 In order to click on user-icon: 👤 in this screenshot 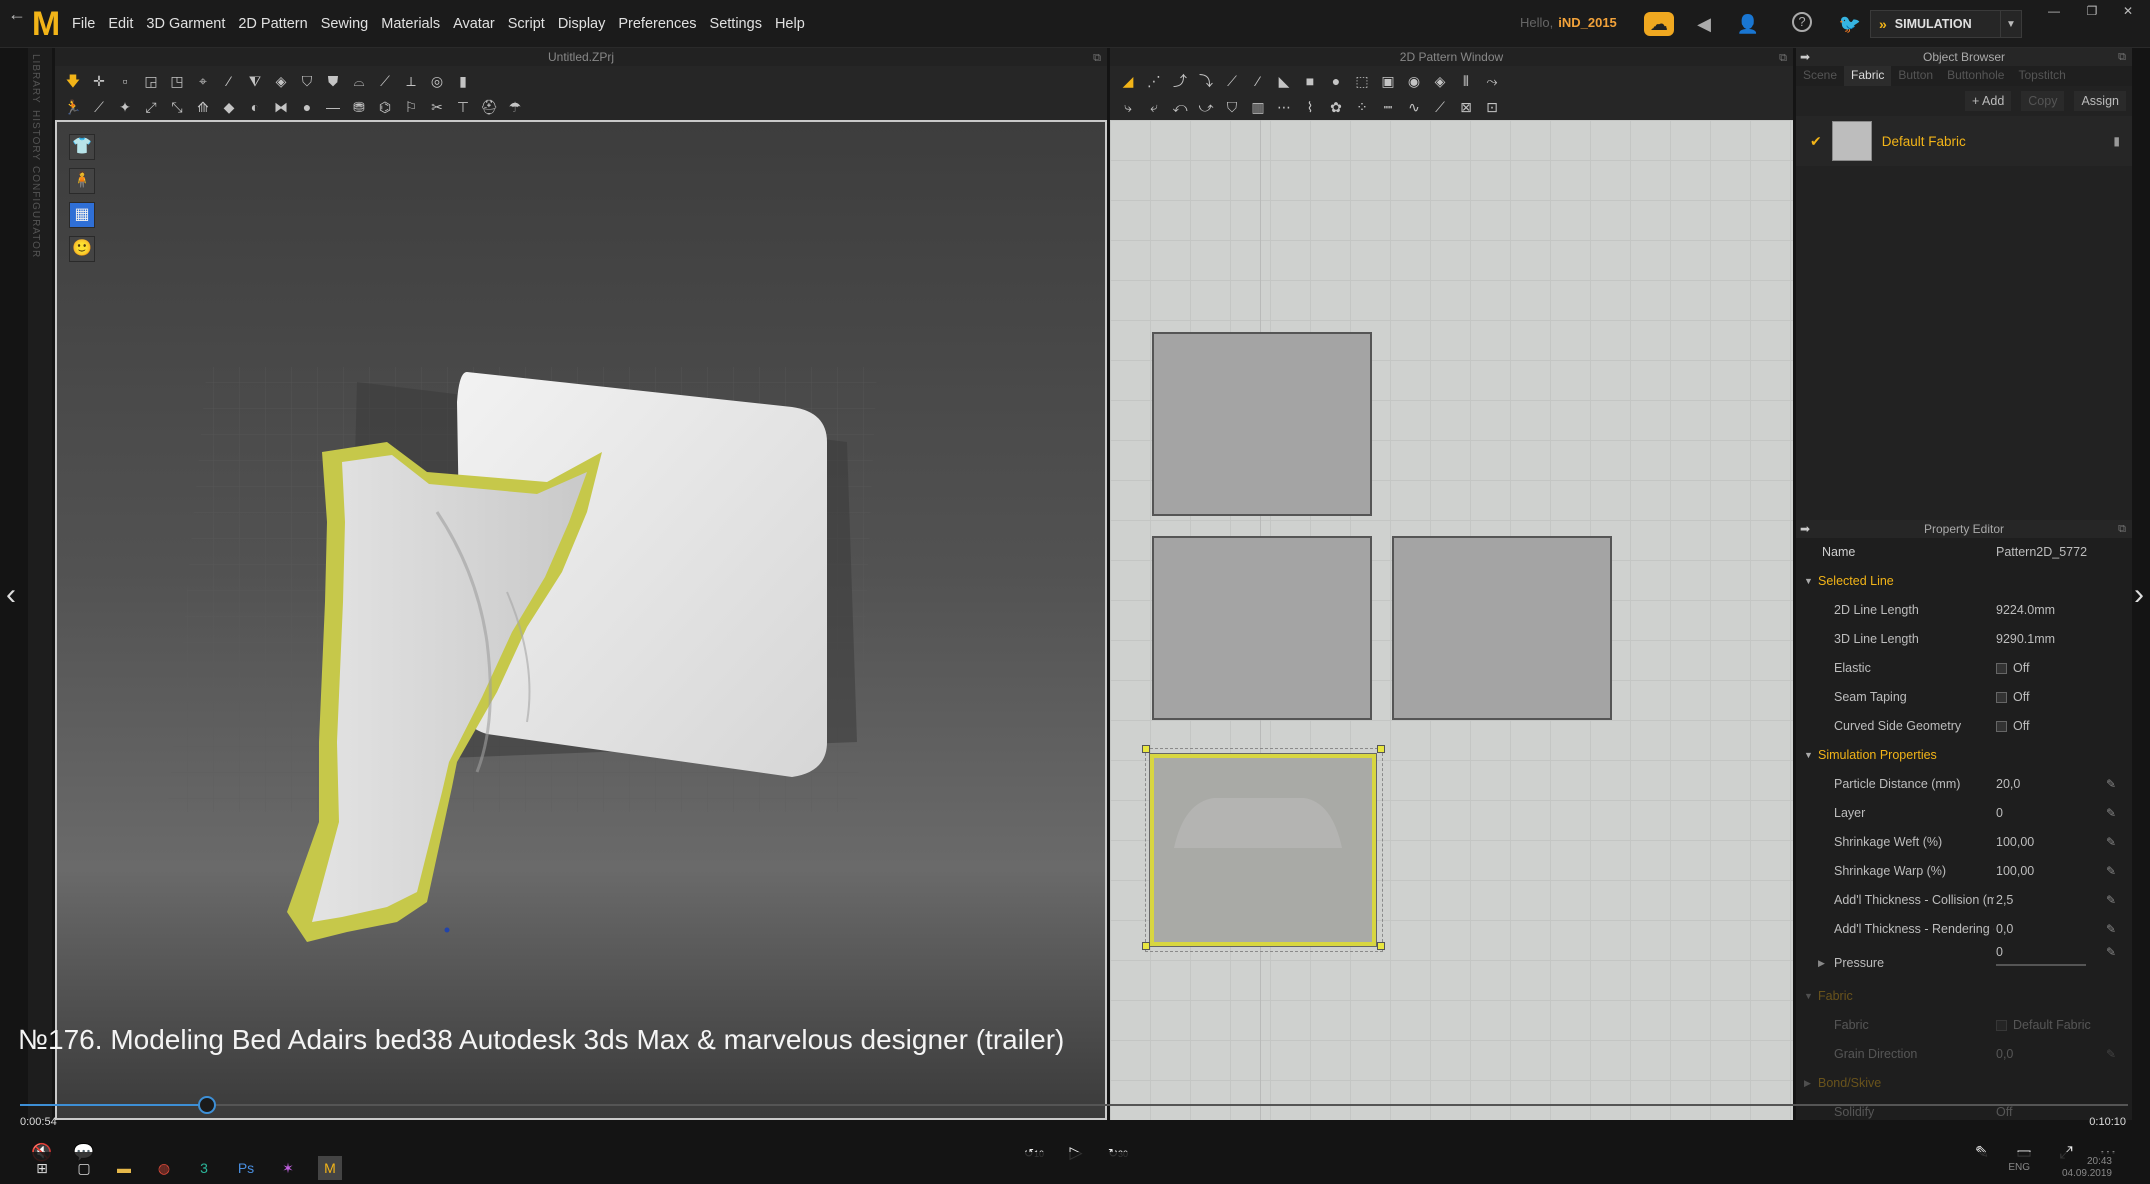, I will do `click(1748, 24)`.